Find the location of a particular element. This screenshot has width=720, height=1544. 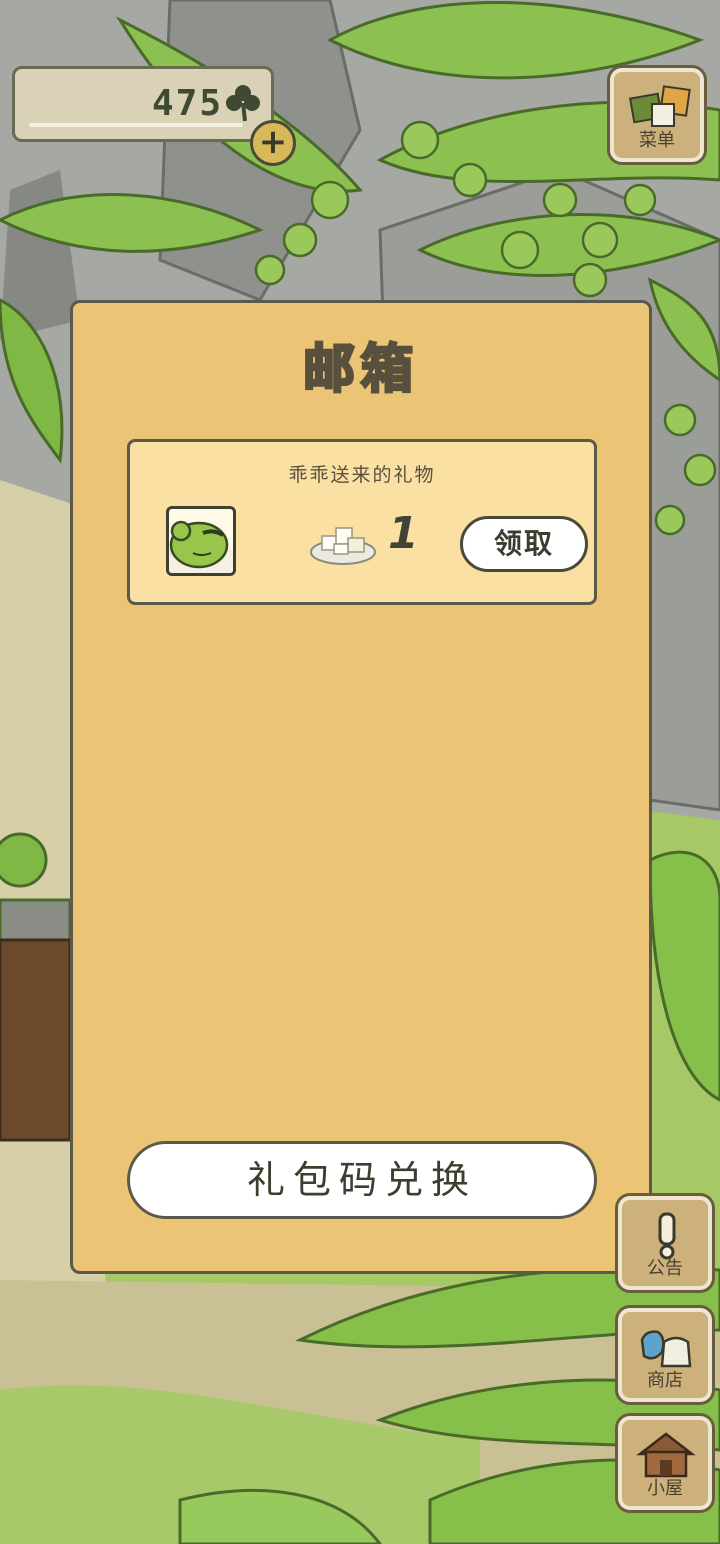

mail-sender: 乖乖送来的礼物 is located at coordinates (362, 475).